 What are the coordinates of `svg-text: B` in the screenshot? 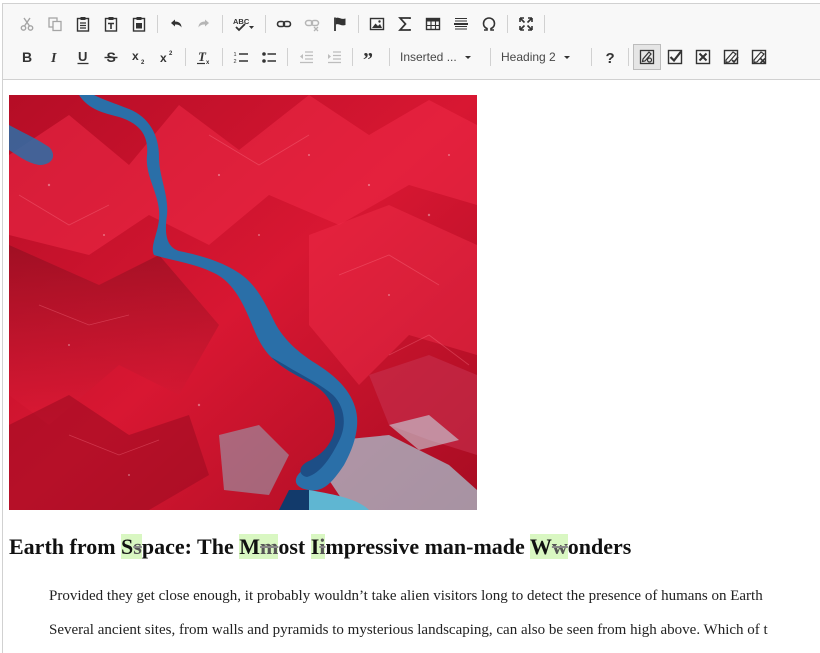 It's located at (27, 57).